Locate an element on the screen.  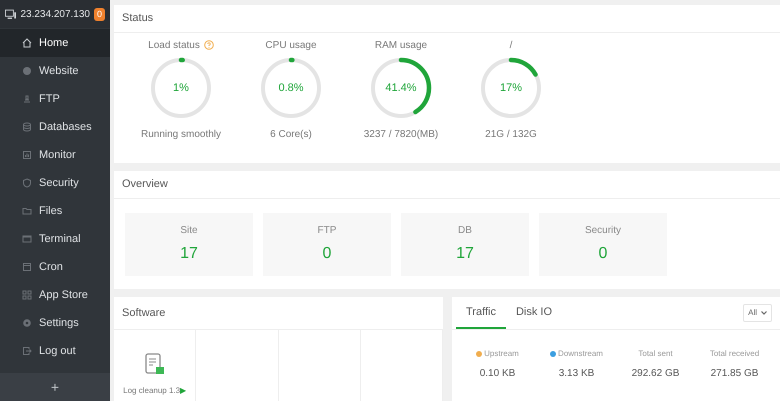
gauge-label: Load status is located at coordinates (174, 45).